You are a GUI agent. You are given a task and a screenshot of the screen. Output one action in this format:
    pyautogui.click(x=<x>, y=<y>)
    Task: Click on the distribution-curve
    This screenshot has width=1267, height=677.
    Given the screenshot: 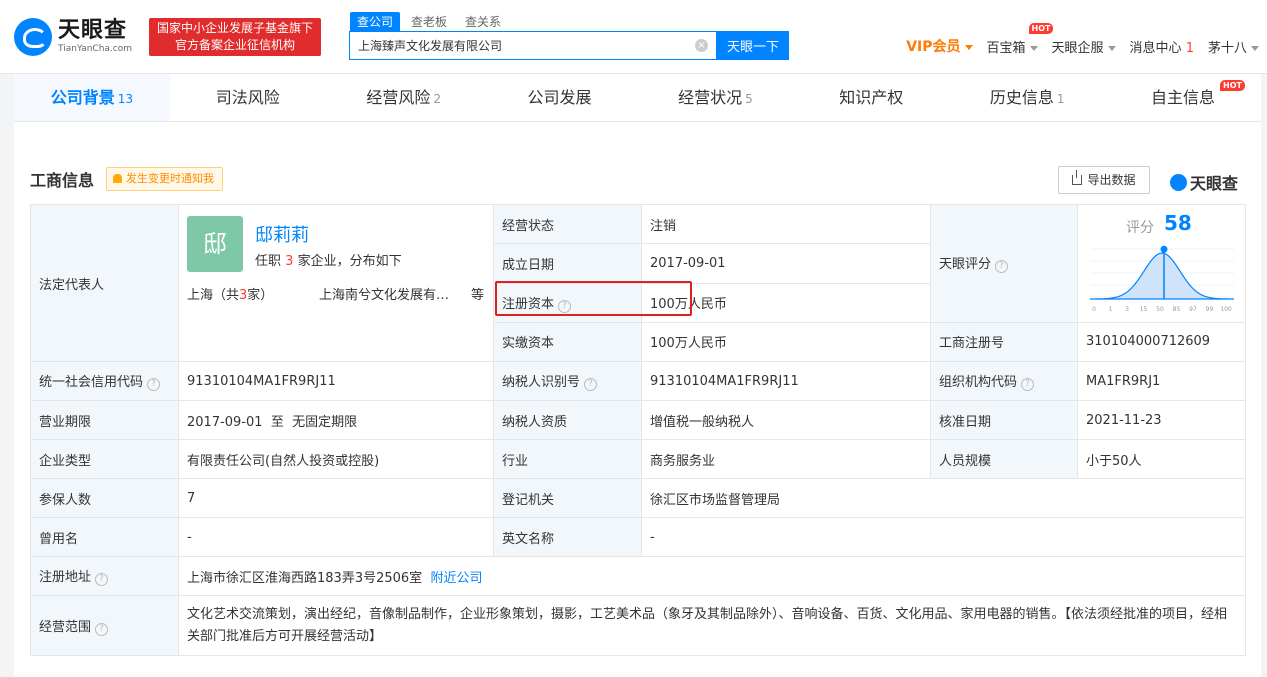 What is the action you would take?
    pyautogui.click(x=1162, y=276)
    